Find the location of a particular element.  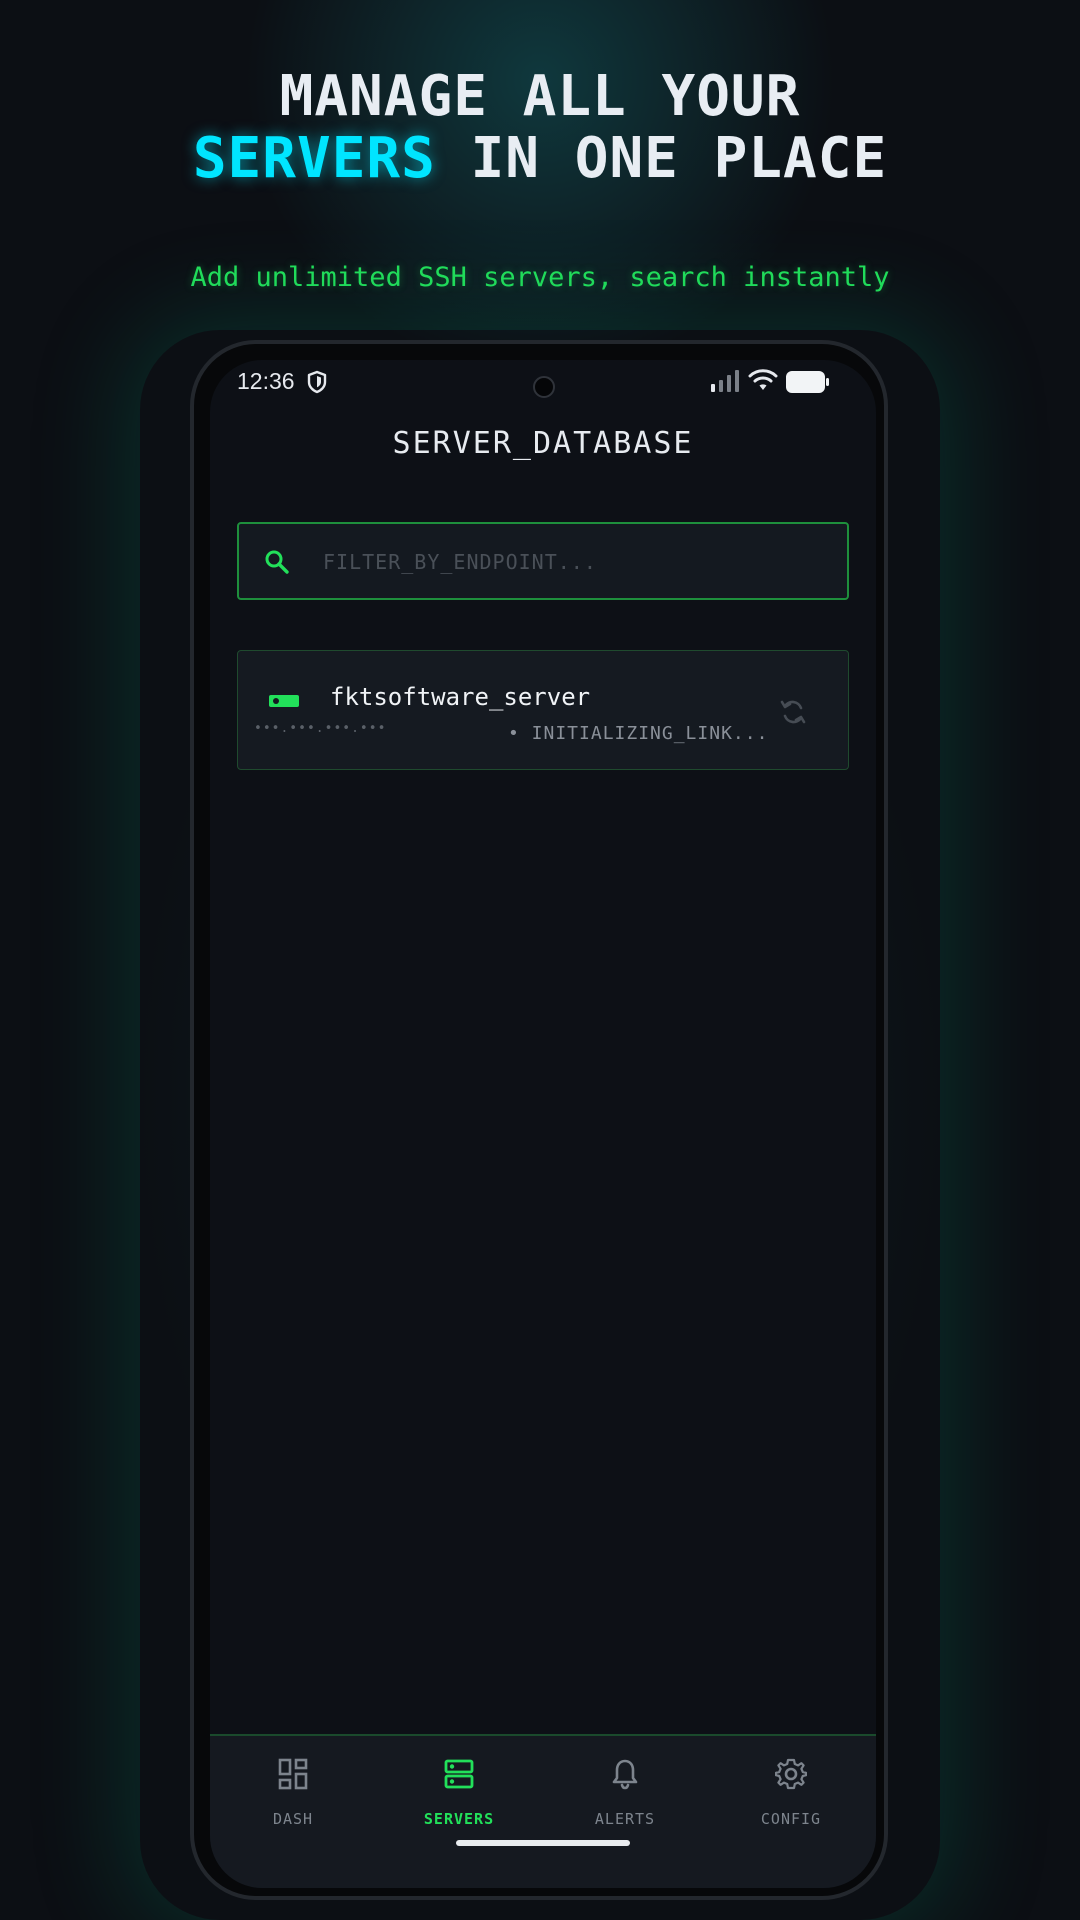

home-indicator is located at coordinates (543, 1843).